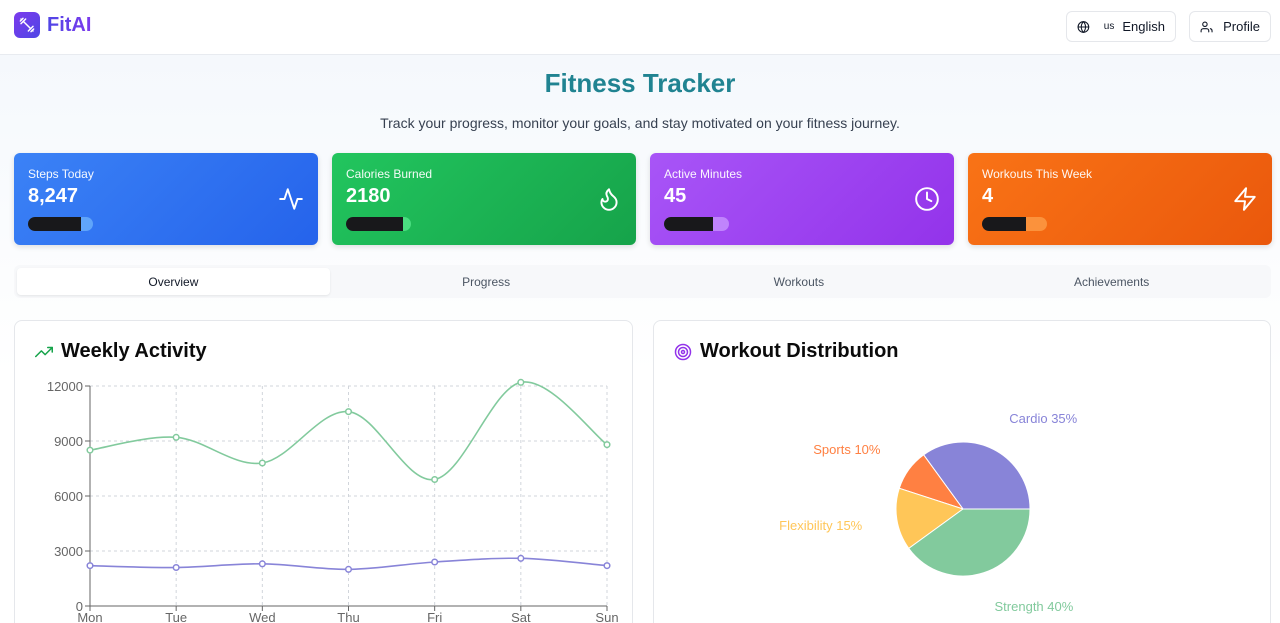 This screenshot has width=1280, height=623. Describe the element at coordinates (927, 199) in the screenshot. I see `clock-icon` at that location.